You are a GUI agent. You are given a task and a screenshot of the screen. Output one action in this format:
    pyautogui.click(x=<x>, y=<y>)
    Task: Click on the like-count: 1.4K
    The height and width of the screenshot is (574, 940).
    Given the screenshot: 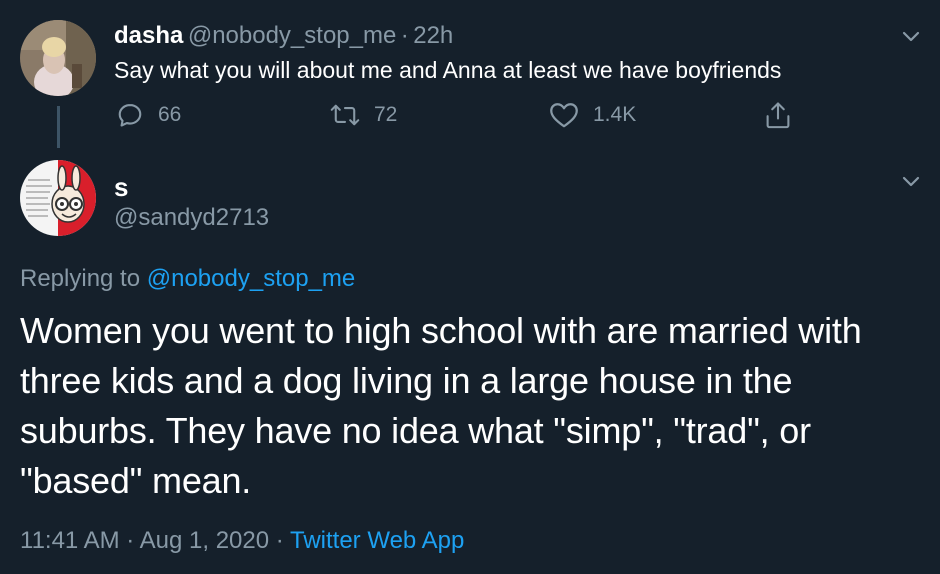 What is the action you would take?
    pyautogui.click(x=615, y=114)
    